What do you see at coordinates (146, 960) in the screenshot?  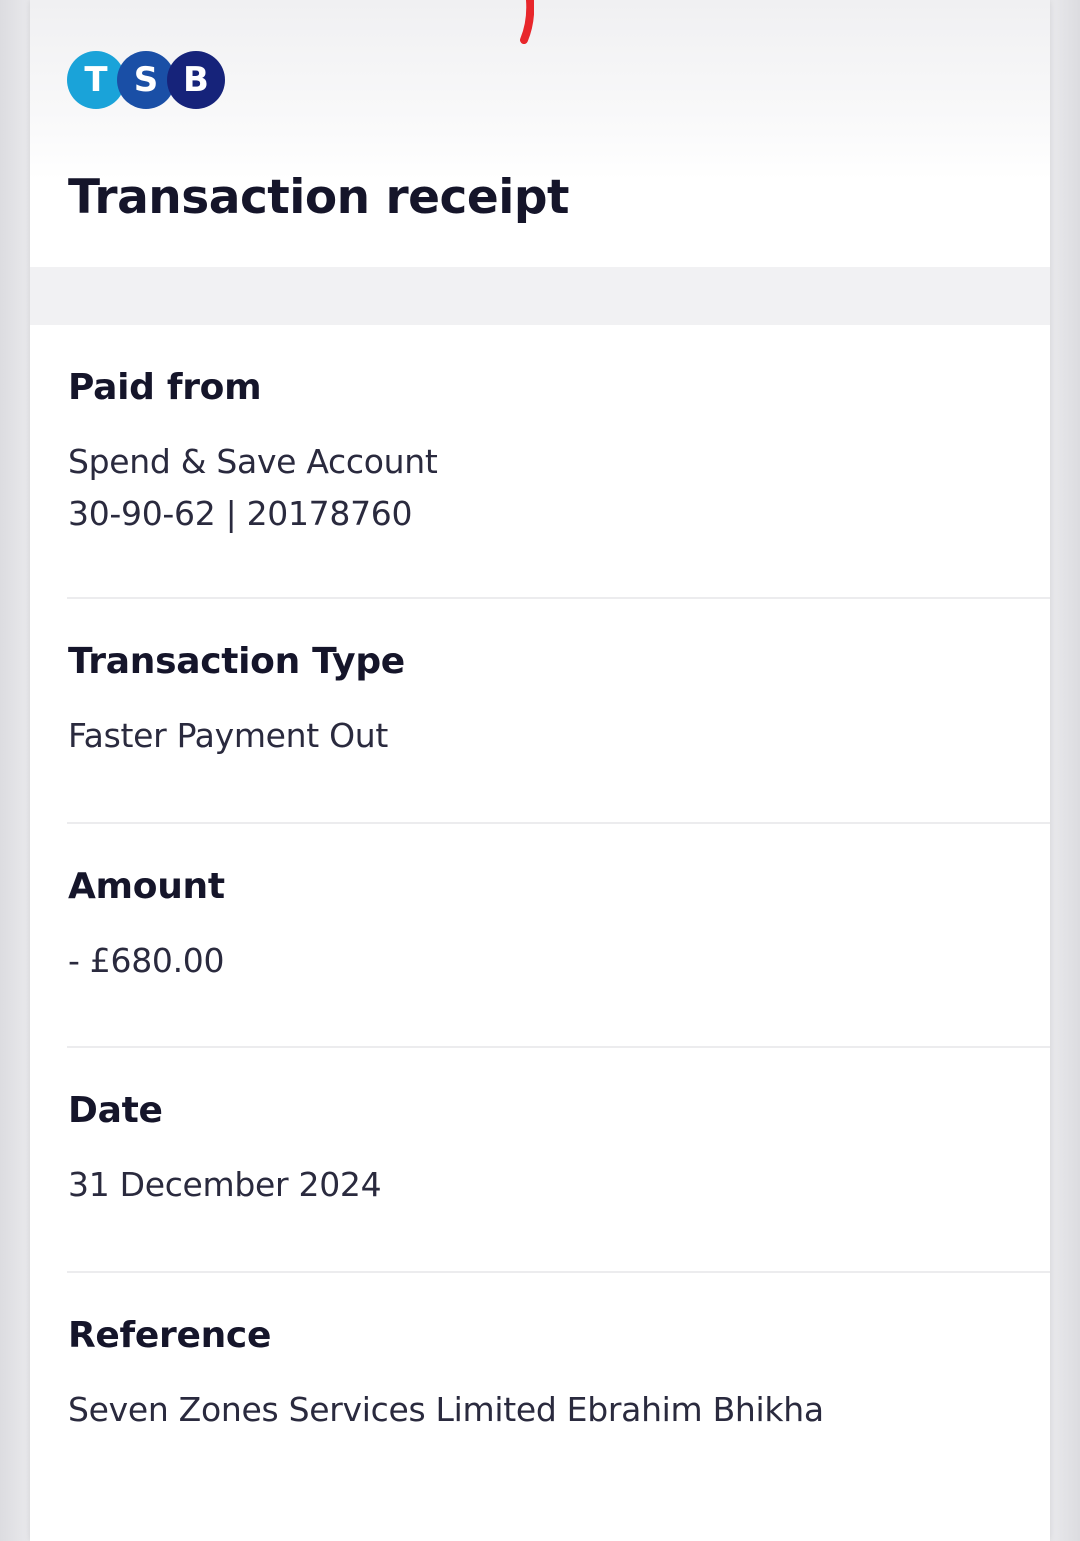 I see `amount-value: - £680.00` at bounding box center [146, 960].